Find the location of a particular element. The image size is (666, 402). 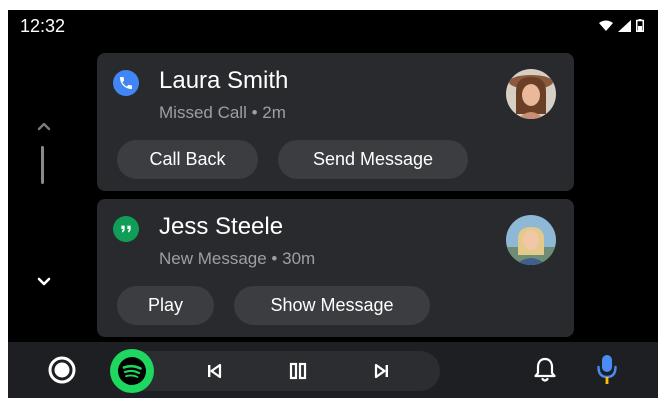

cell-signal-icon is located at coordinates (624, 25).